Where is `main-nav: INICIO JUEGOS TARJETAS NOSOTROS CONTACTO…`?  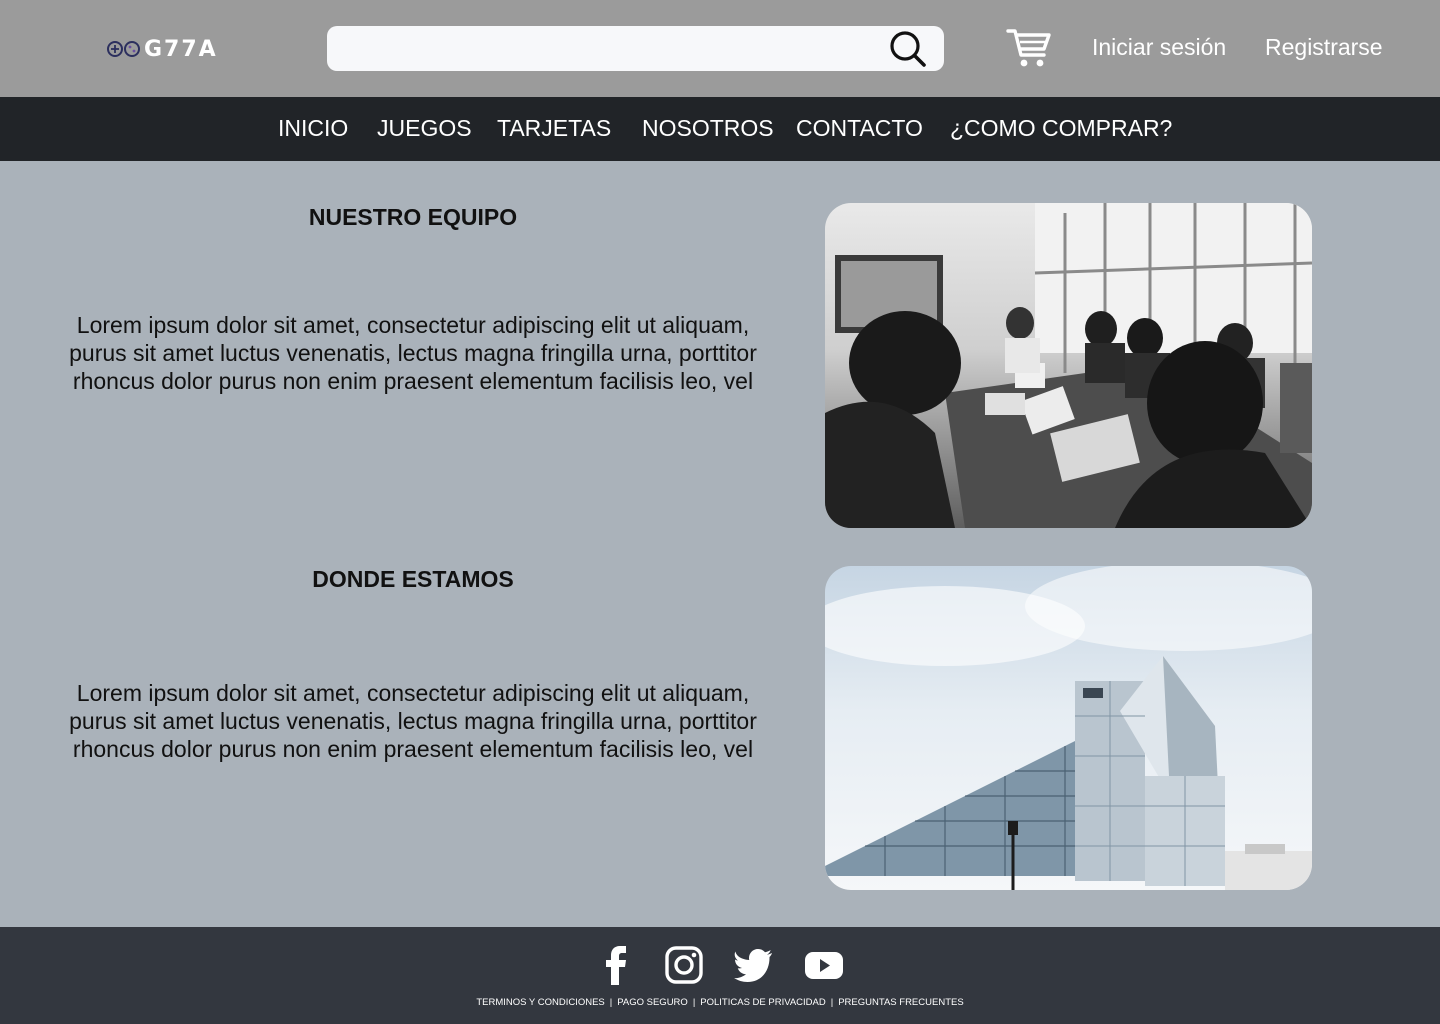 main-nav: INICIO JUEGOS TARJETAS NOSOTROS CONTACTO… is located at coordinates (720, 129).